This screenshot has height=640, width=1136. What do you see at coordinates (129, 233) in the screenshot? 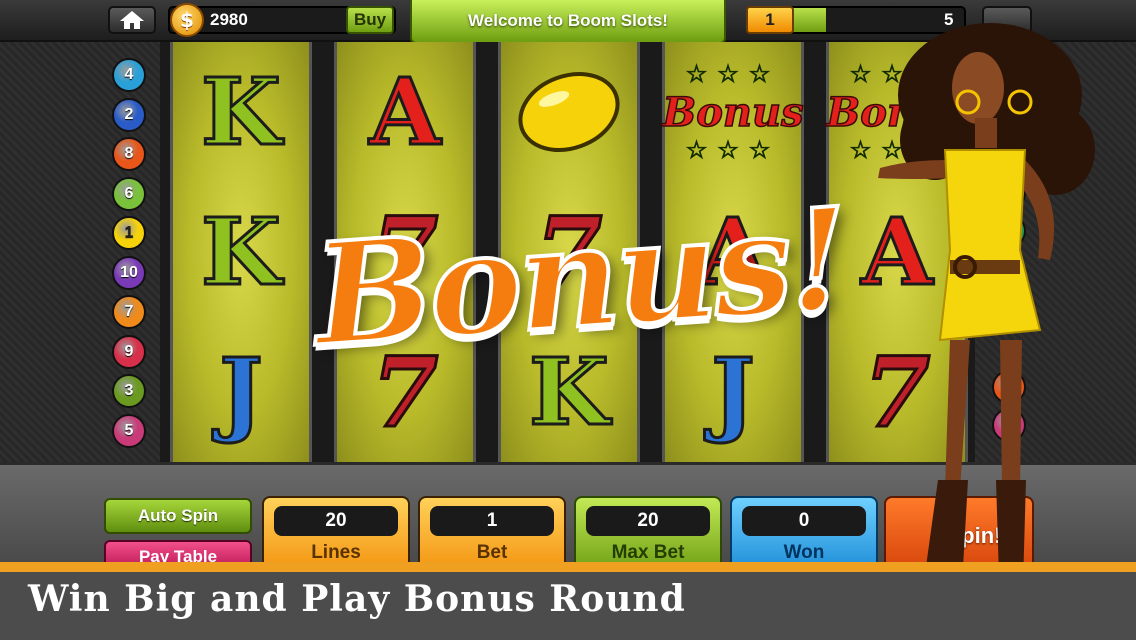
I see `payline-indicator: 1` at bounding box center [129, 233].